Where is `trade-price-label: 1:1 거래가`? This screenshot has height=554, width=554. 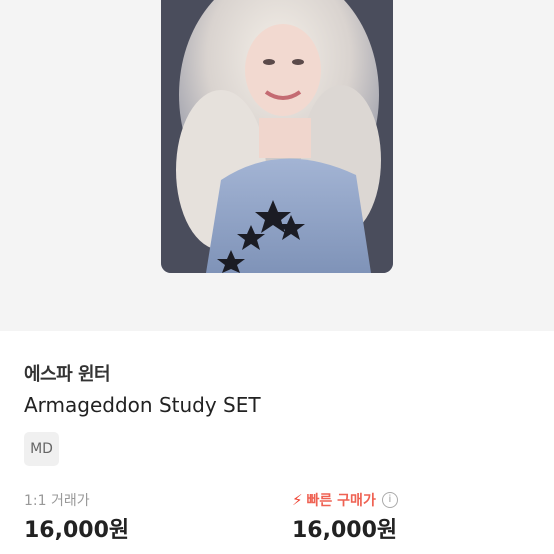 trade-price-label: 1:1 거래가 is located at coordinates (57, 501).